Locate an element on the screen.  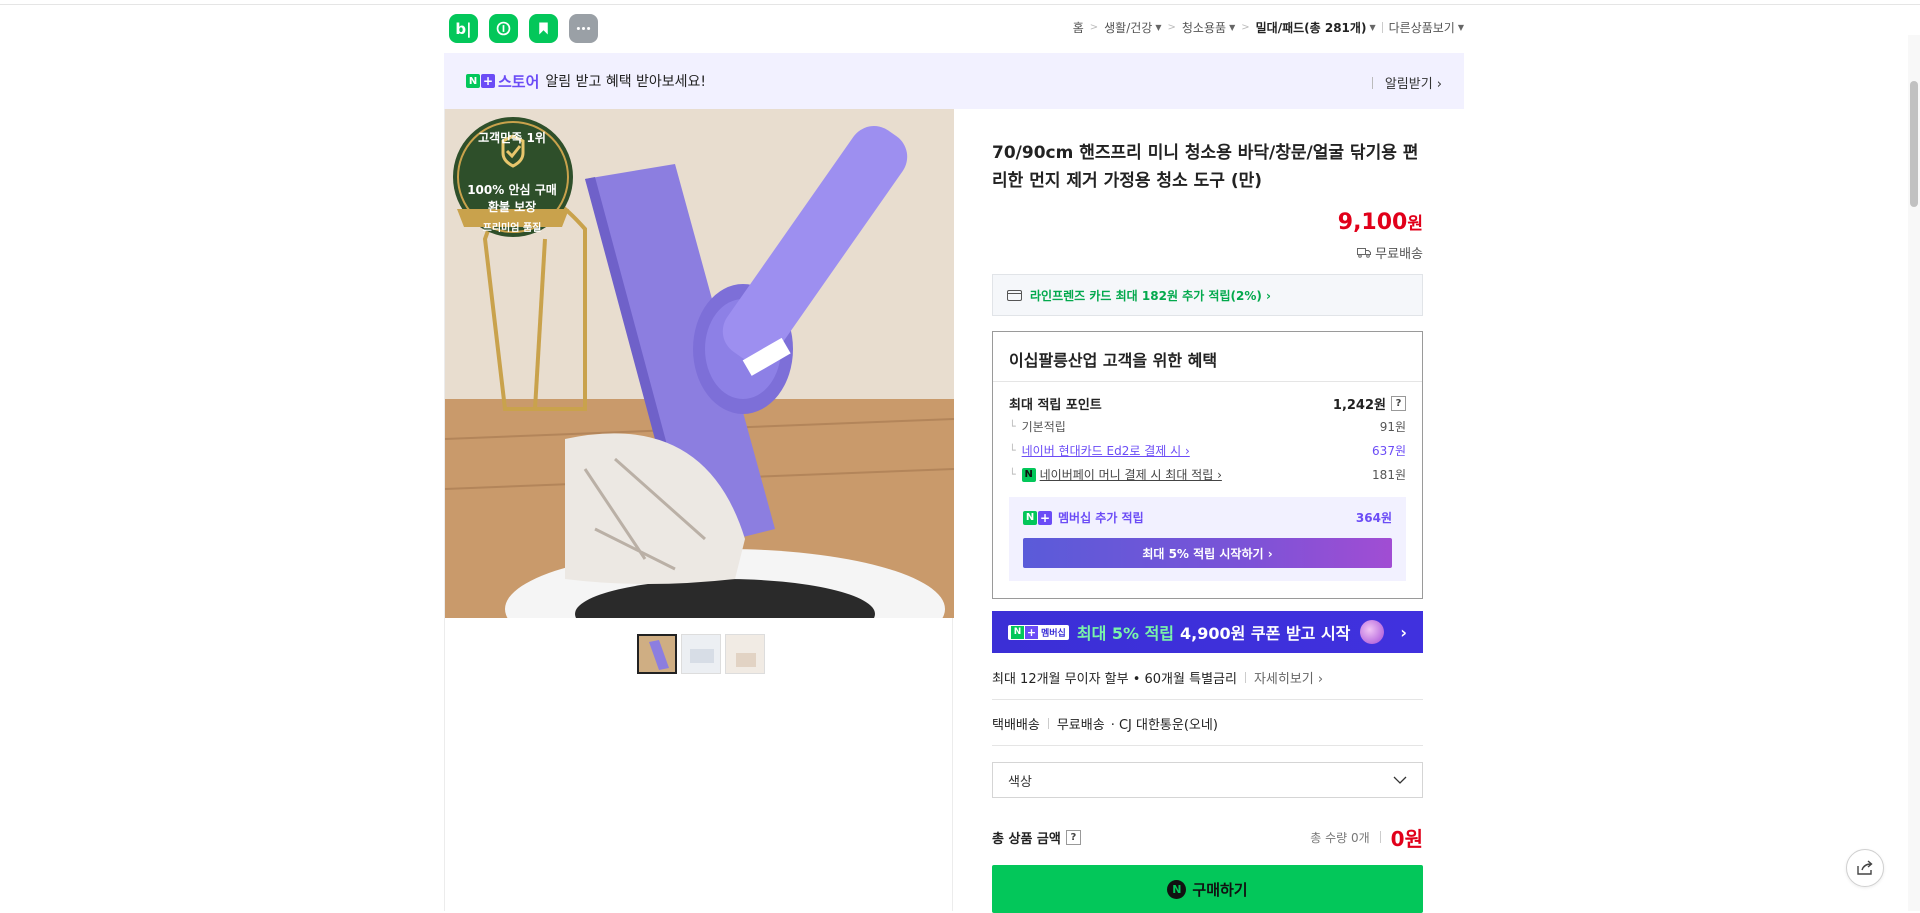
subscribe-alert-label: 알림받기 › is located at coordinates (1413, 84).